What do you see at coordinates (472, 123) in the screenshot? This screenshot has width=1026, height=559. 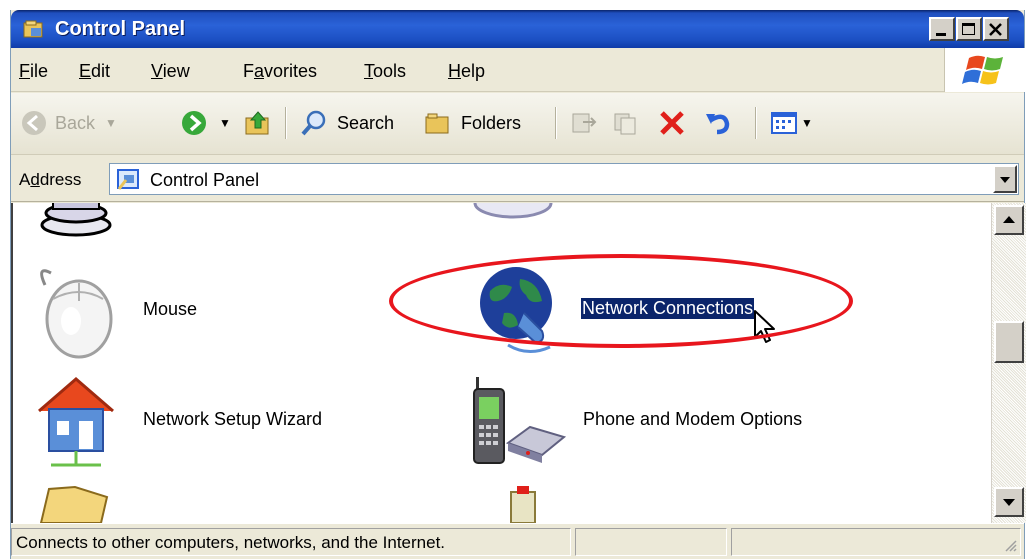 I see `folders-button: Folders` at bounding box center [472, 123].